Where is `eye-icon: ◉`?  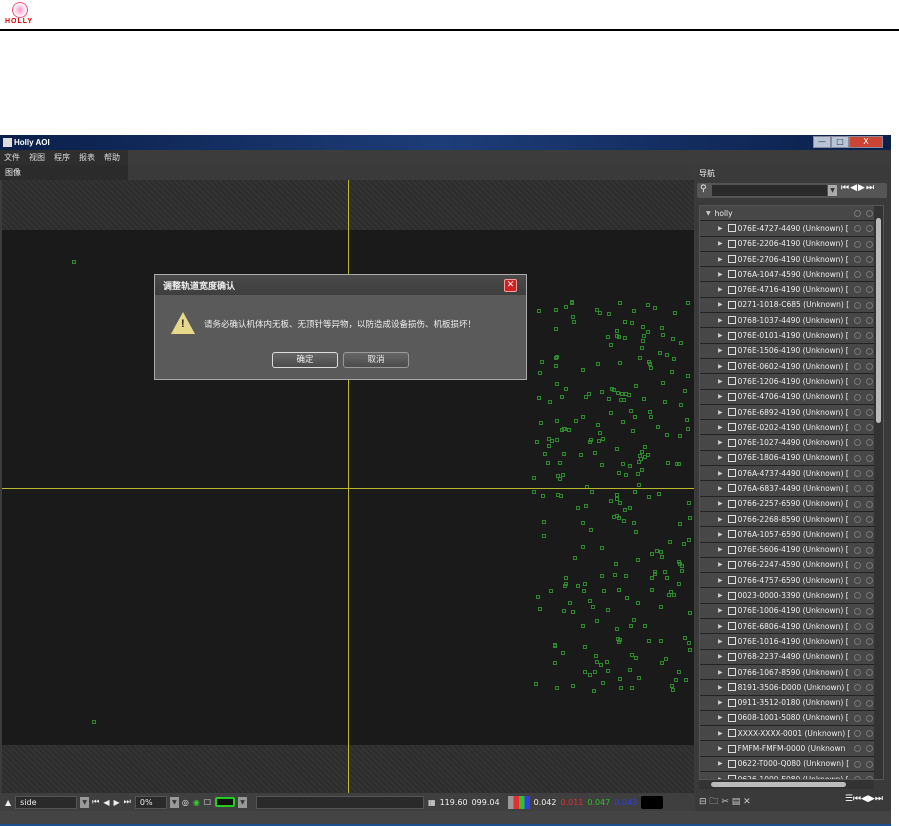 eye-icon: ◉ is located at coordinates (196, 802).